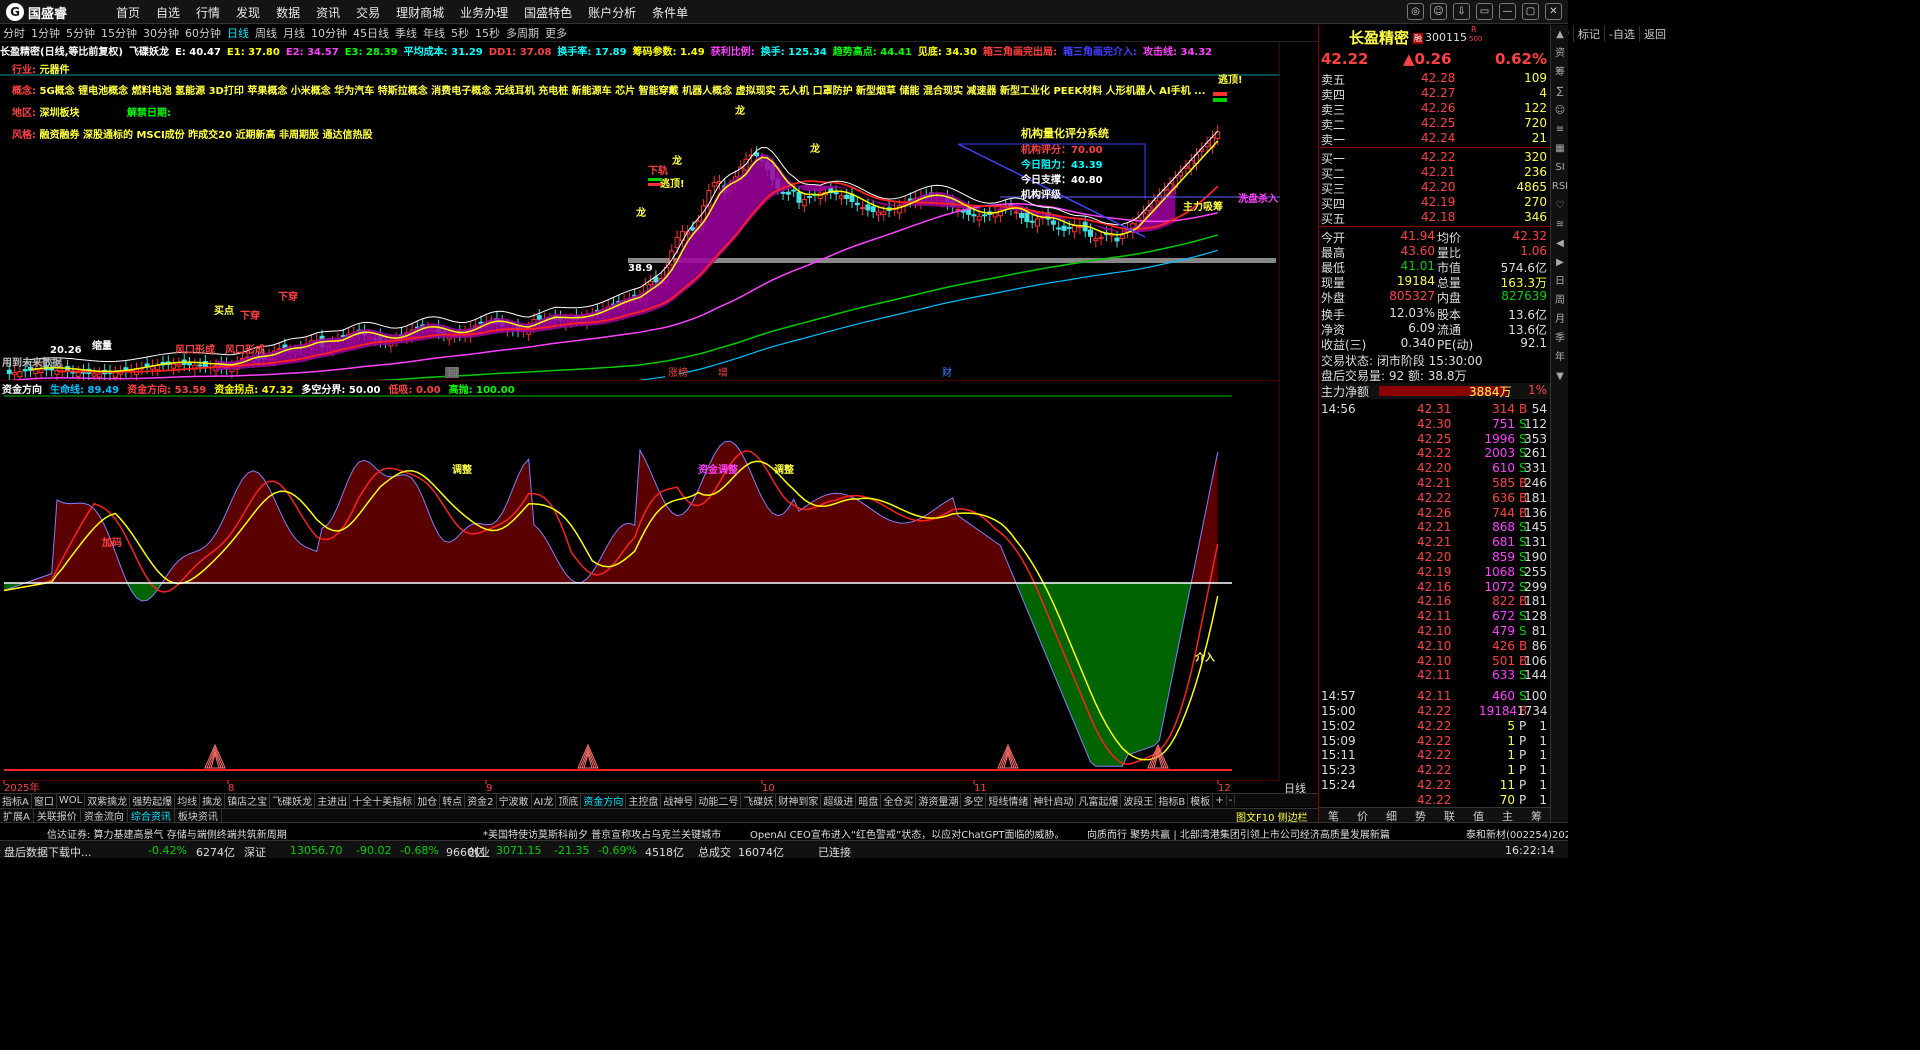  I want to click on sidebar-icon-6: ▦, so click(1560, 148).